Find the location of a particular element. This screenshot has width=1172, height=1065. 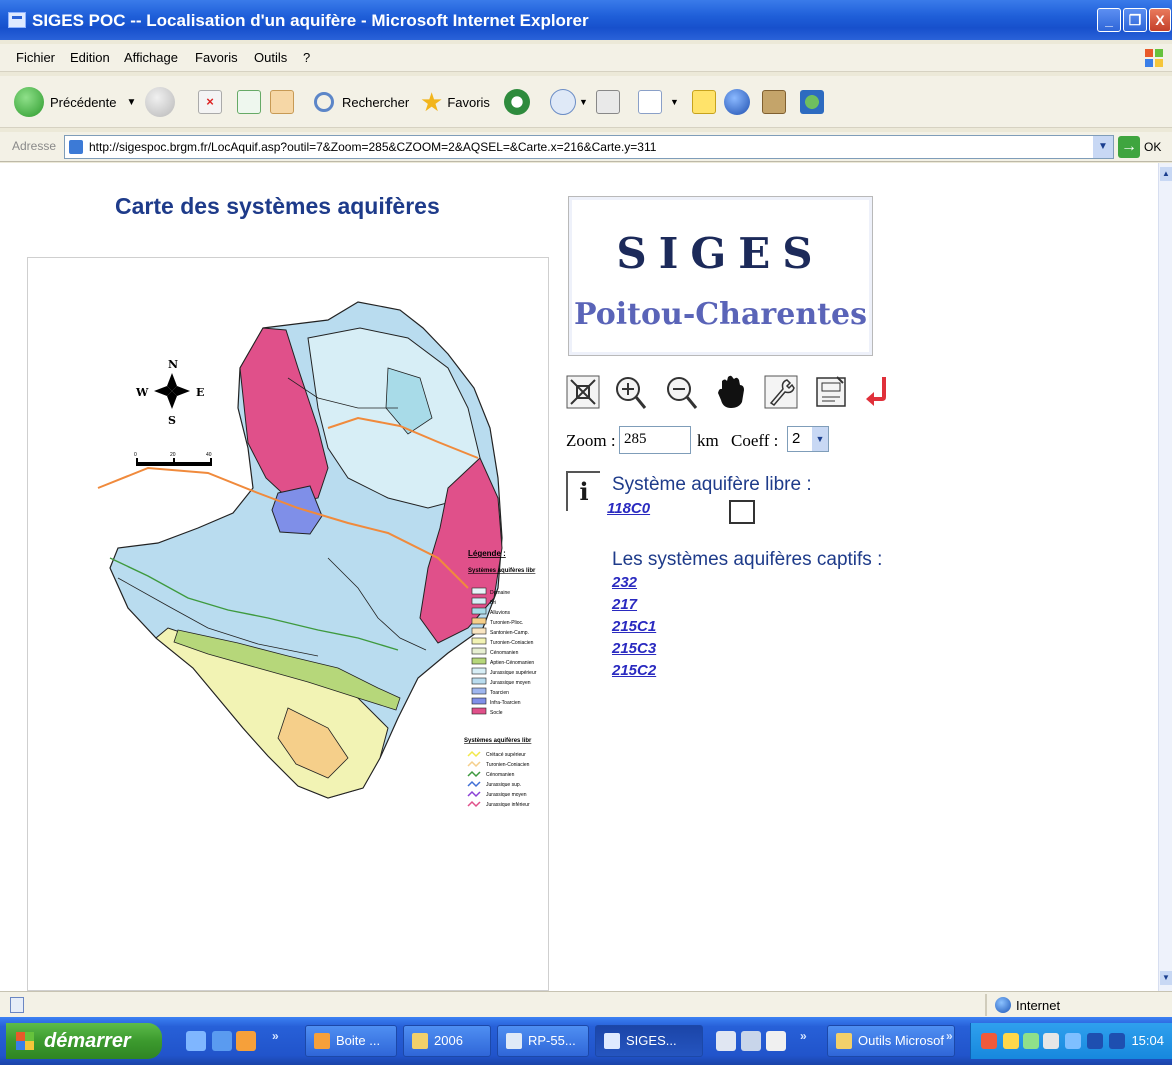

svg-text: Jurassique inférieur is located at coordinates (508, 805).